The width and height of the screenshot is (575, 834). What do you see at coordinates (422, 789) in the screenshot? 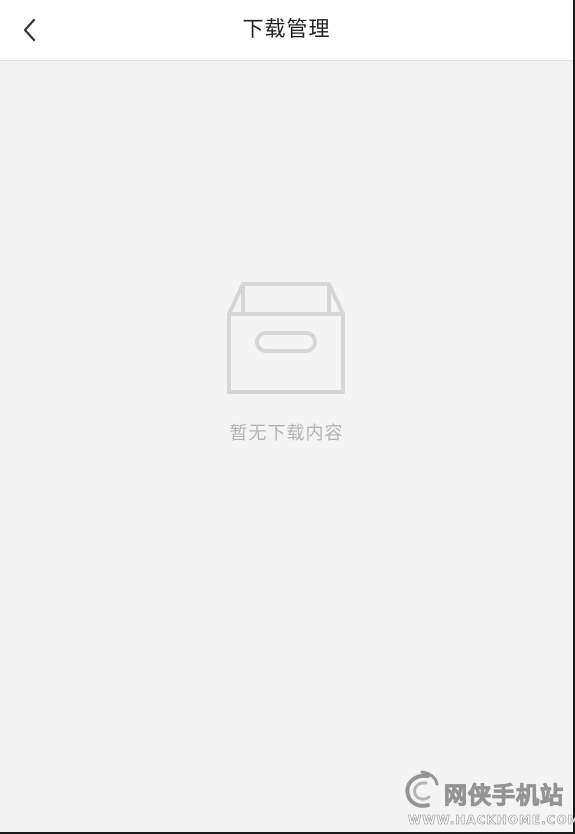
I see `watermark-logo-icon` at bounding box center [422, 789].